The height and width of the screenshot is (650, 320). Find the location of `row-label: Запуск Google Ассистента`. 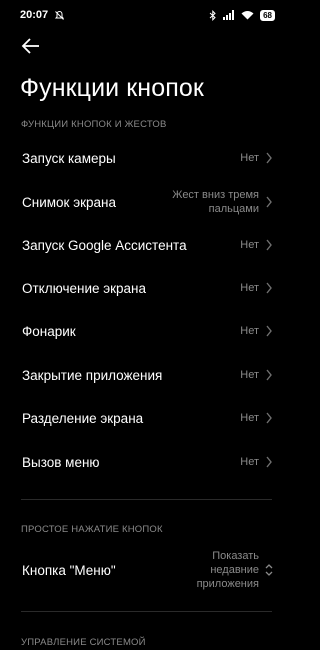

row-label: Запуск Google Ассистента is located at coordinates (104, 245).